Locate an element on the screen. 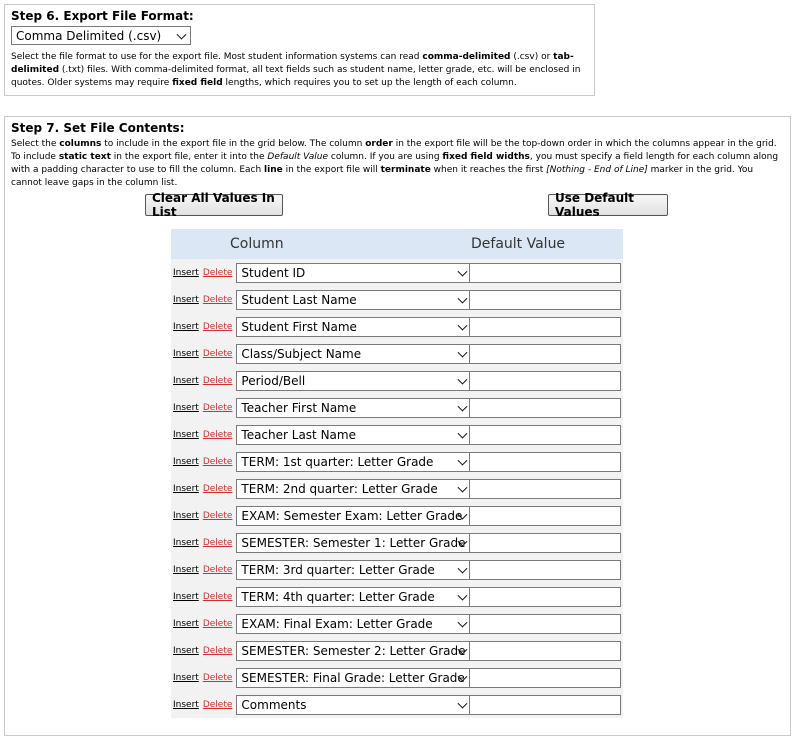 The height and width of the screenshot is (736, 796). grid-row: Insert Delete Student ID is located at coordinates (397, 272).